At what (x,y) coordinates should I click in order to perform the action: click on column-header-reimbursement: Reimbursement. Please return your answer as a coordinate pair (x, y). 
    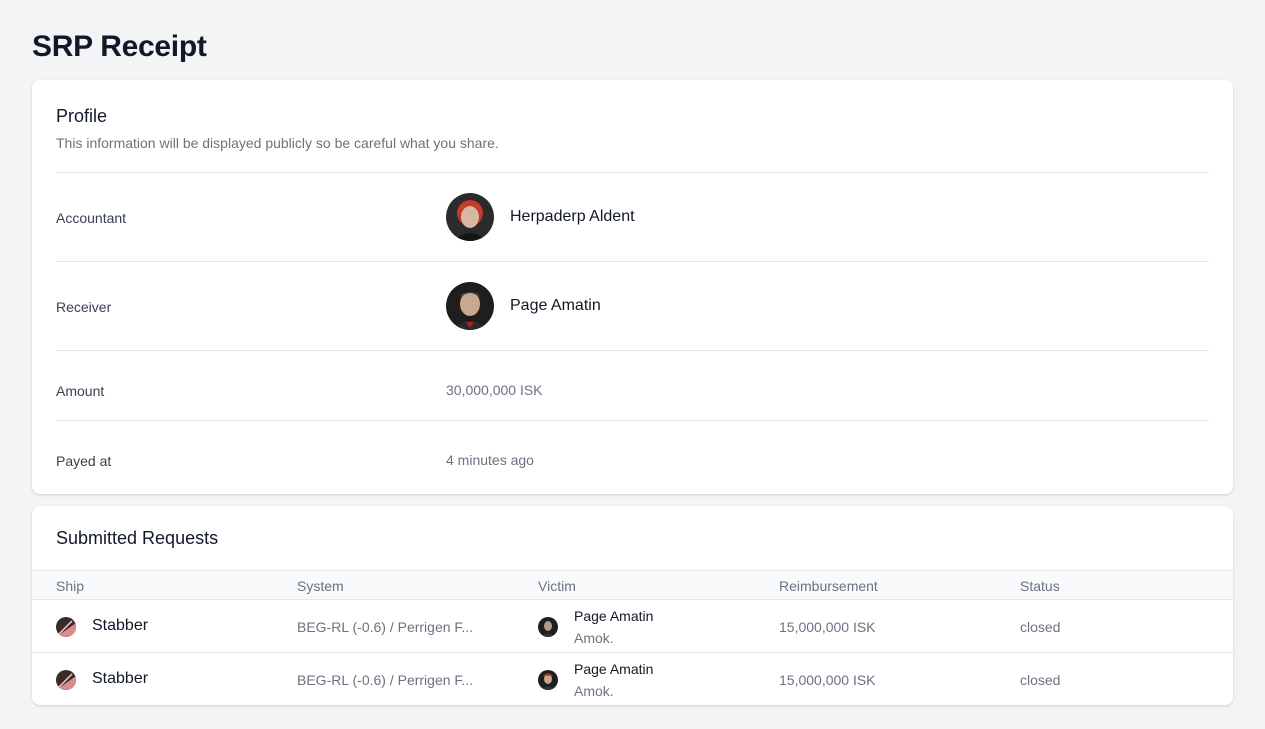
    Looking at the image, I should click on (828, 586).